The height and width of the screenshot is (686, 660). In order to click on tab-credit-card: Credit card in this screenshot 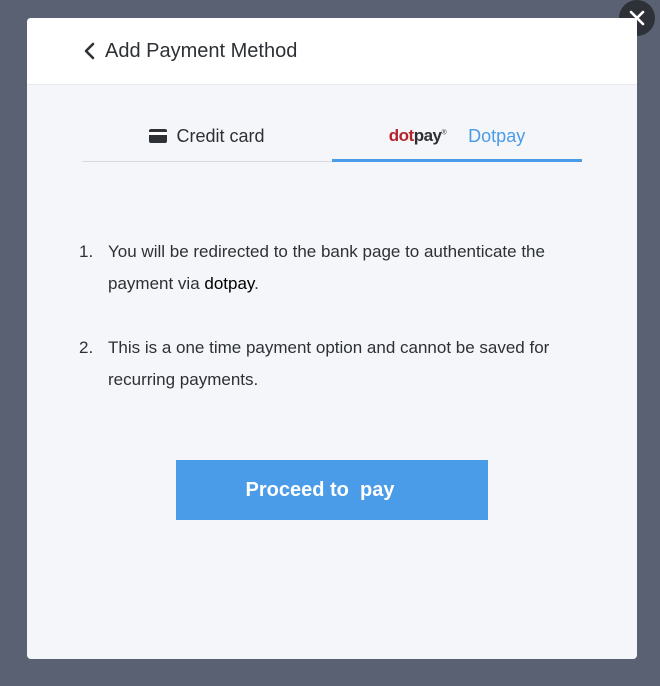, I will do `click(207, 138)`.